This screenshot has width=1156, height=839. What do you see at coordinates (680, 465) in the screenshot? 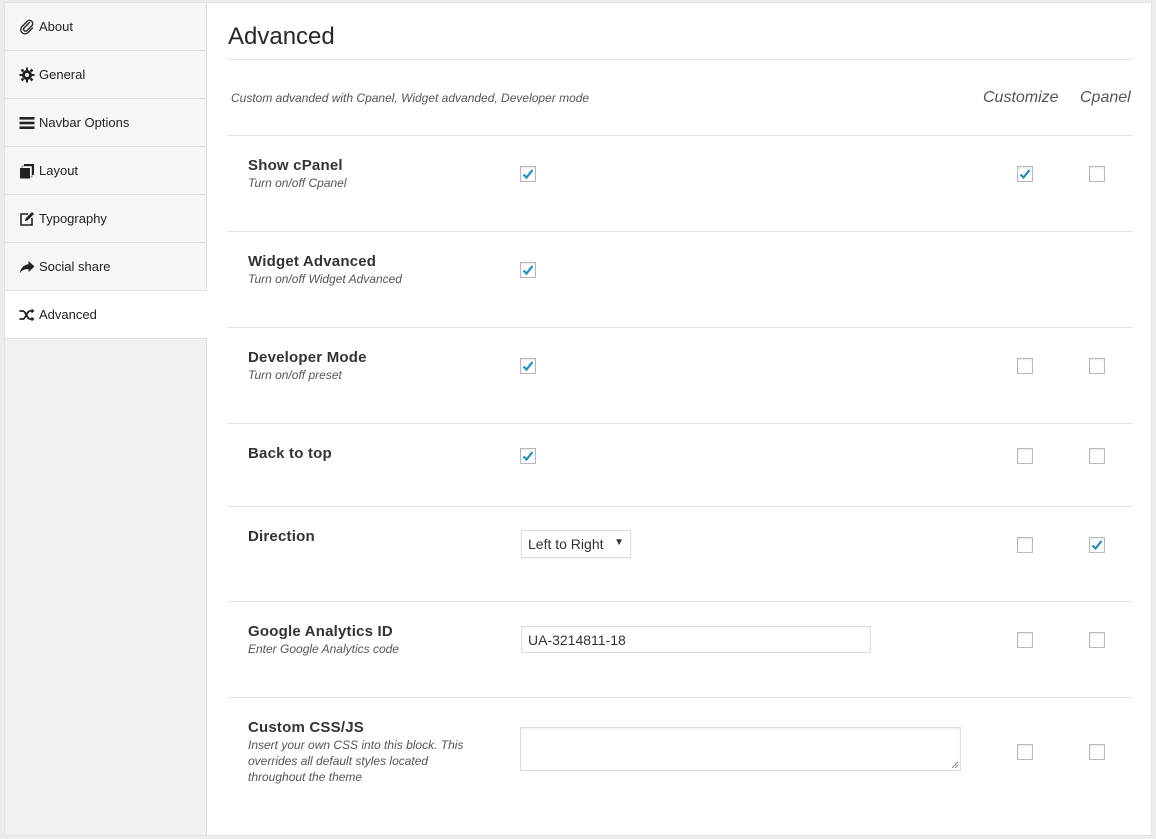
I see `option-row-back-to-top: Back to top` at bounding box center [680, 465].